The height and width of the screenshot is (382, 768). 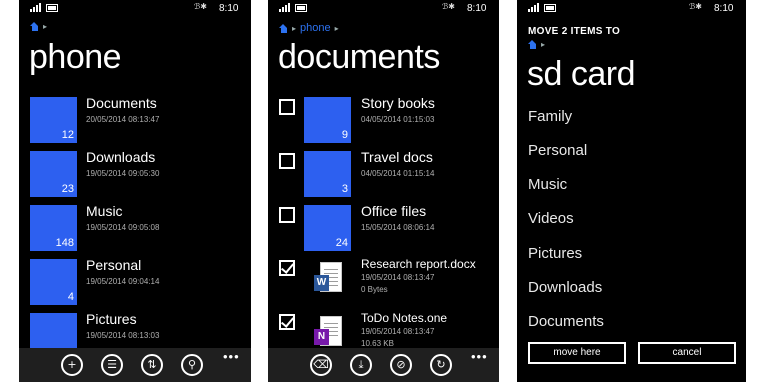 I want to click on folder-tile: 23, so click(x=53, y=174).